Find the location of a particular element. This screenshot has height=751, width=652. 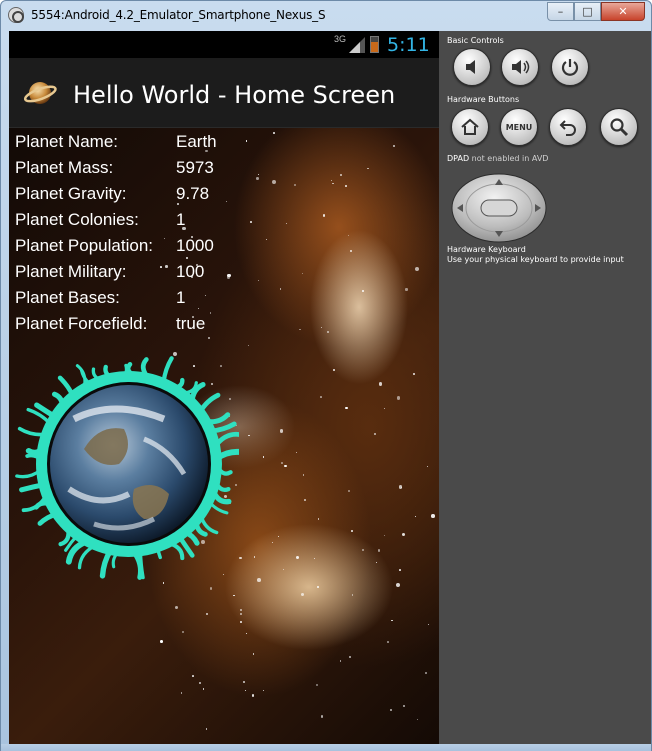

menu-icon: MENU is located at coordinates (519, 127).